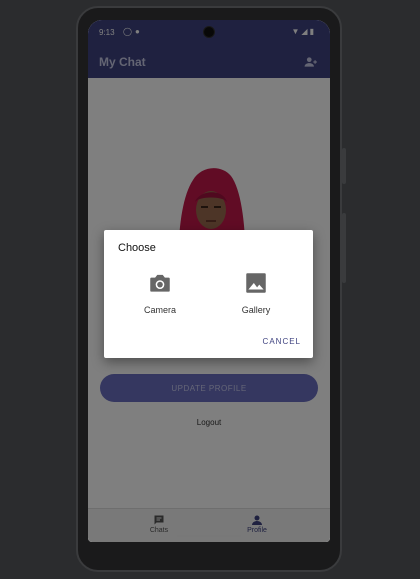 This screenshot has width=420, height=579. Describe the element at coordinates (344, 166) in the screenshot. I see `power-button` at that location.